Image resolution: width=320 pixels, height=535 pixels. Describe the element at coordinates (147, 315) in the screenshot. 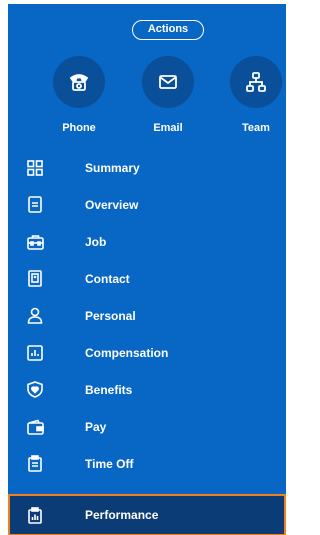

I see `nav-item-personal: Personal` at that location.